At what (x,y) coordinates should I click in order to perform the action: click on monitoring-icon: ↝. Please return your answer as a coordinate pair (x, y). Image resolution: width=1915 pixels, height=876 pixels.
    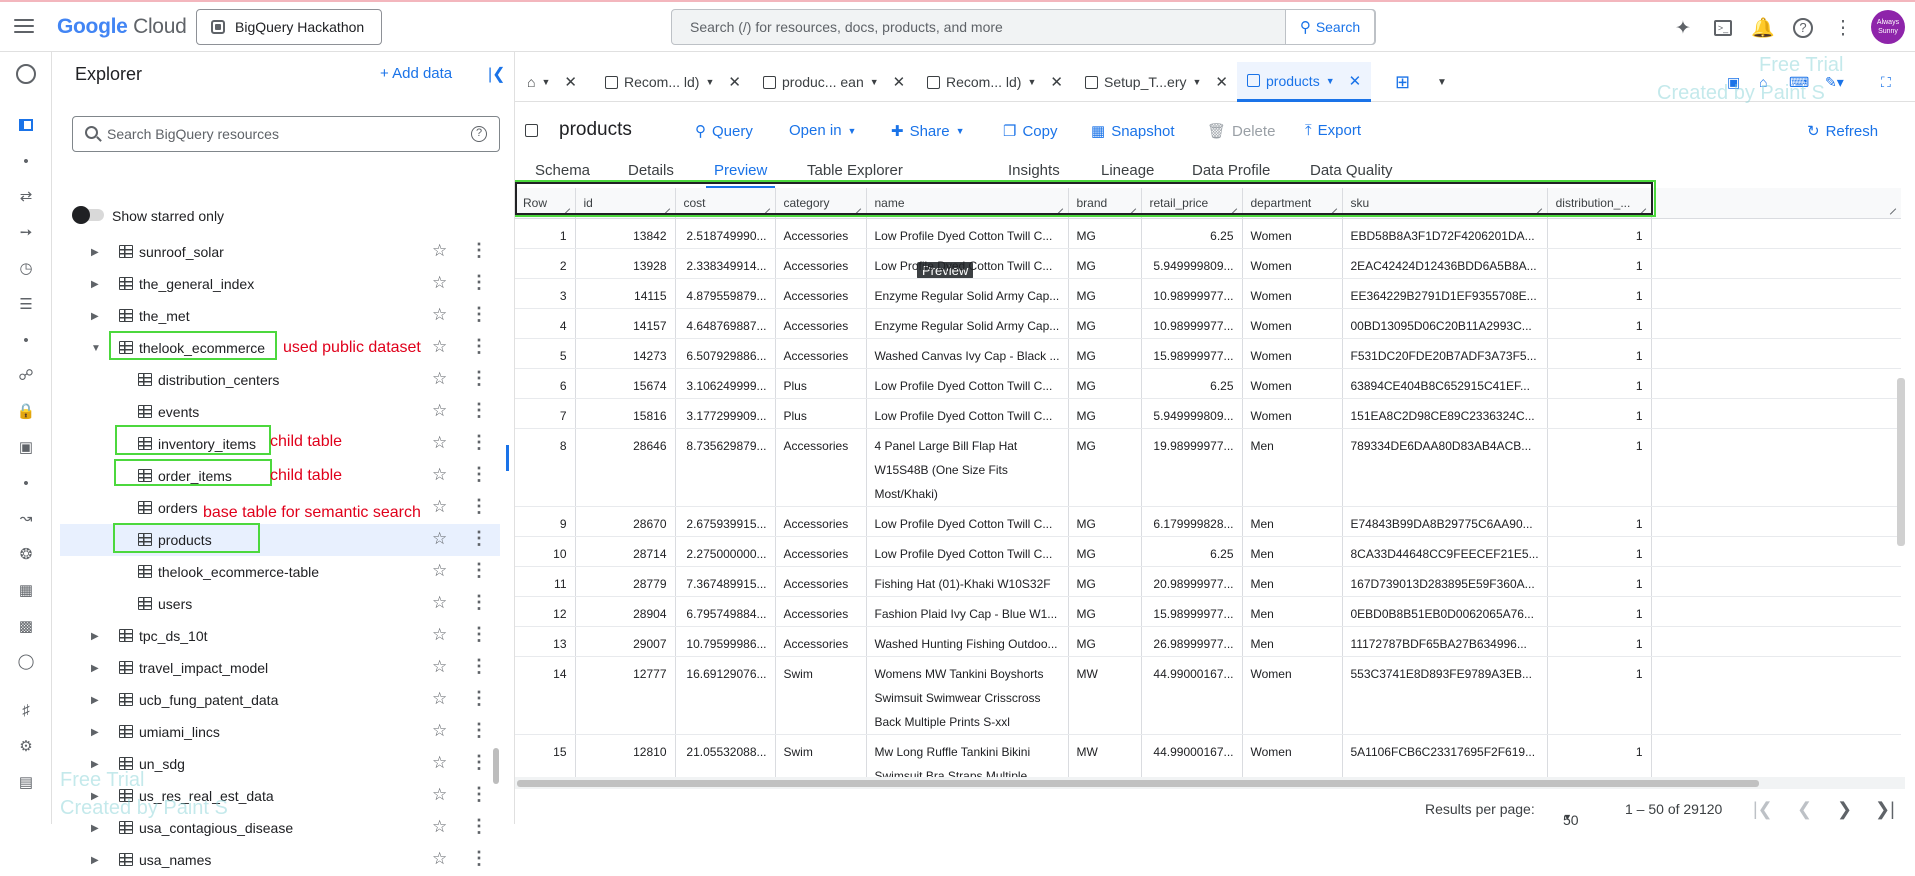
    Looking at the image, I should click on (26, 518).